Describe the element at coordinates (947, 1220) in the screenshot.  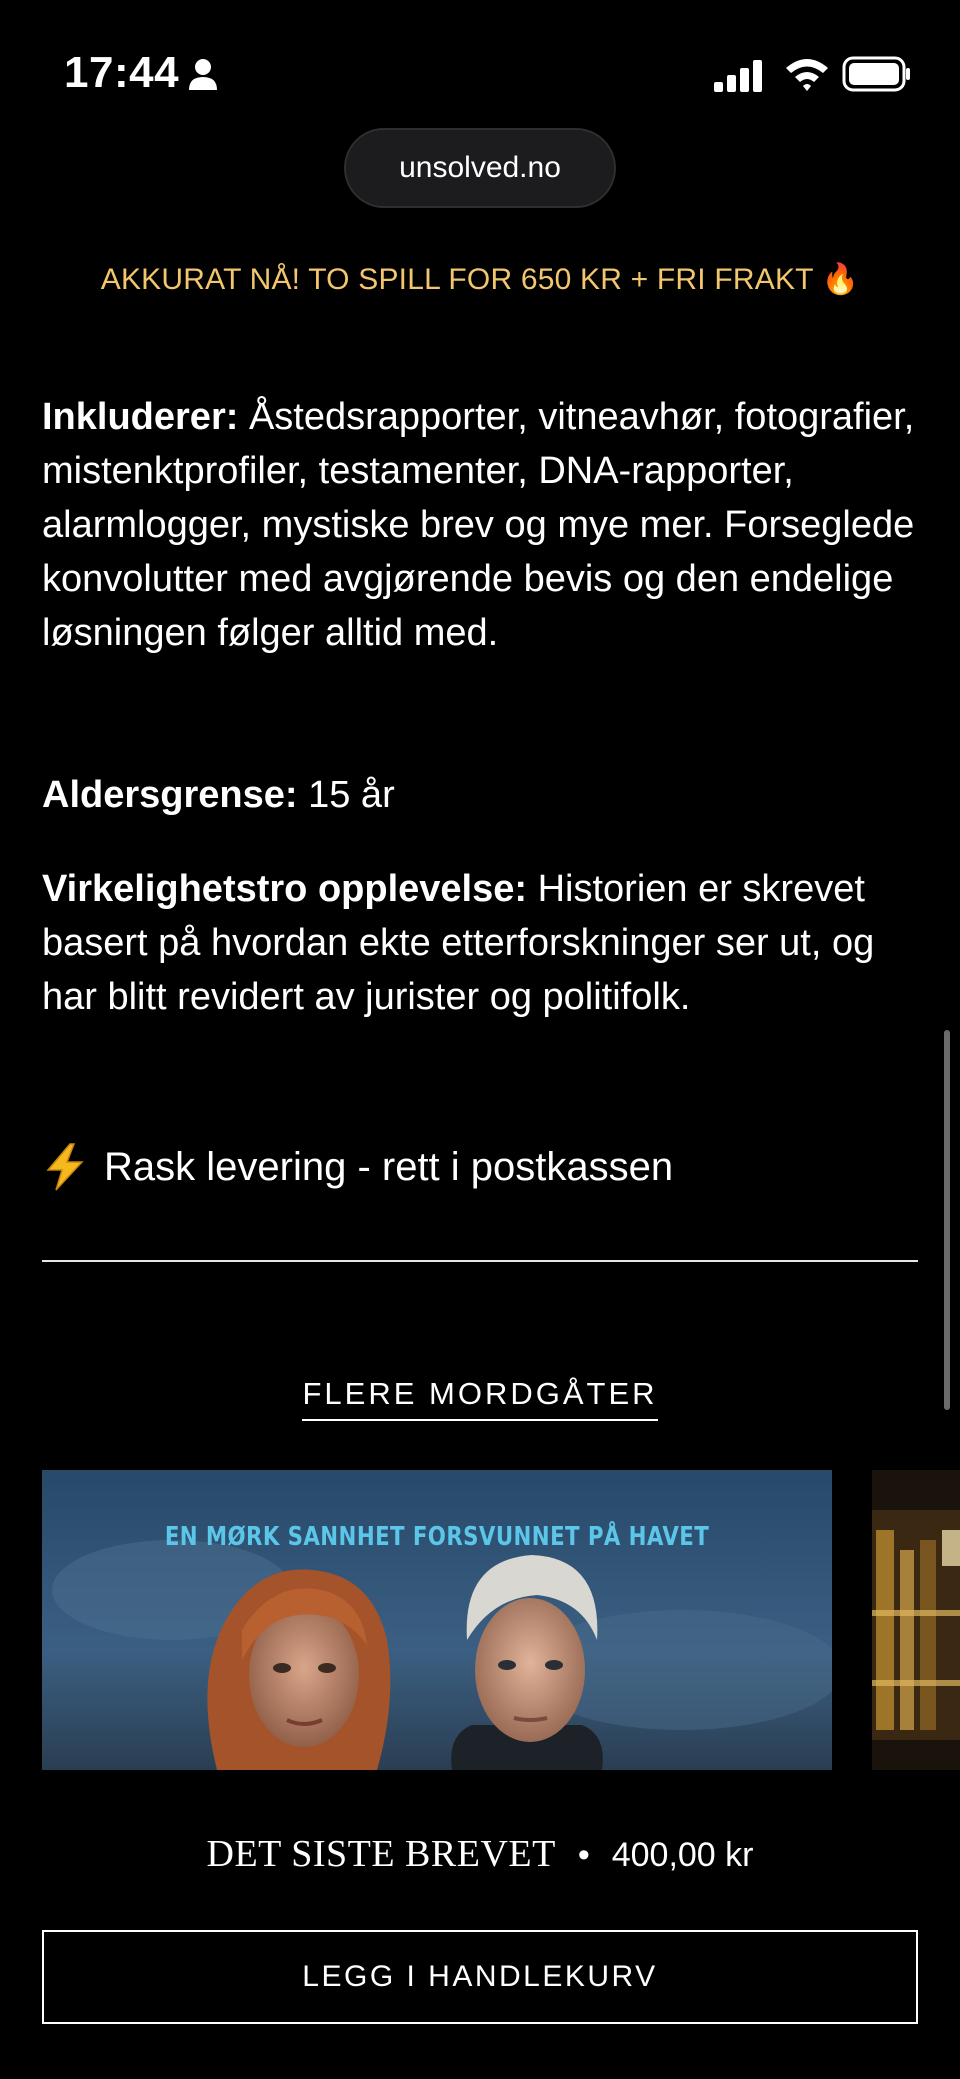
I see `scrollbar` at that location.